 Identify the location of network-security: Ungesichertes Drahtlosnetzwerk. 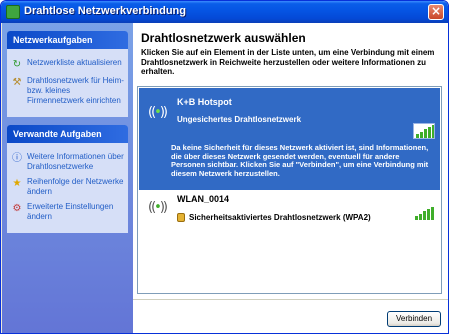
(239, 119).